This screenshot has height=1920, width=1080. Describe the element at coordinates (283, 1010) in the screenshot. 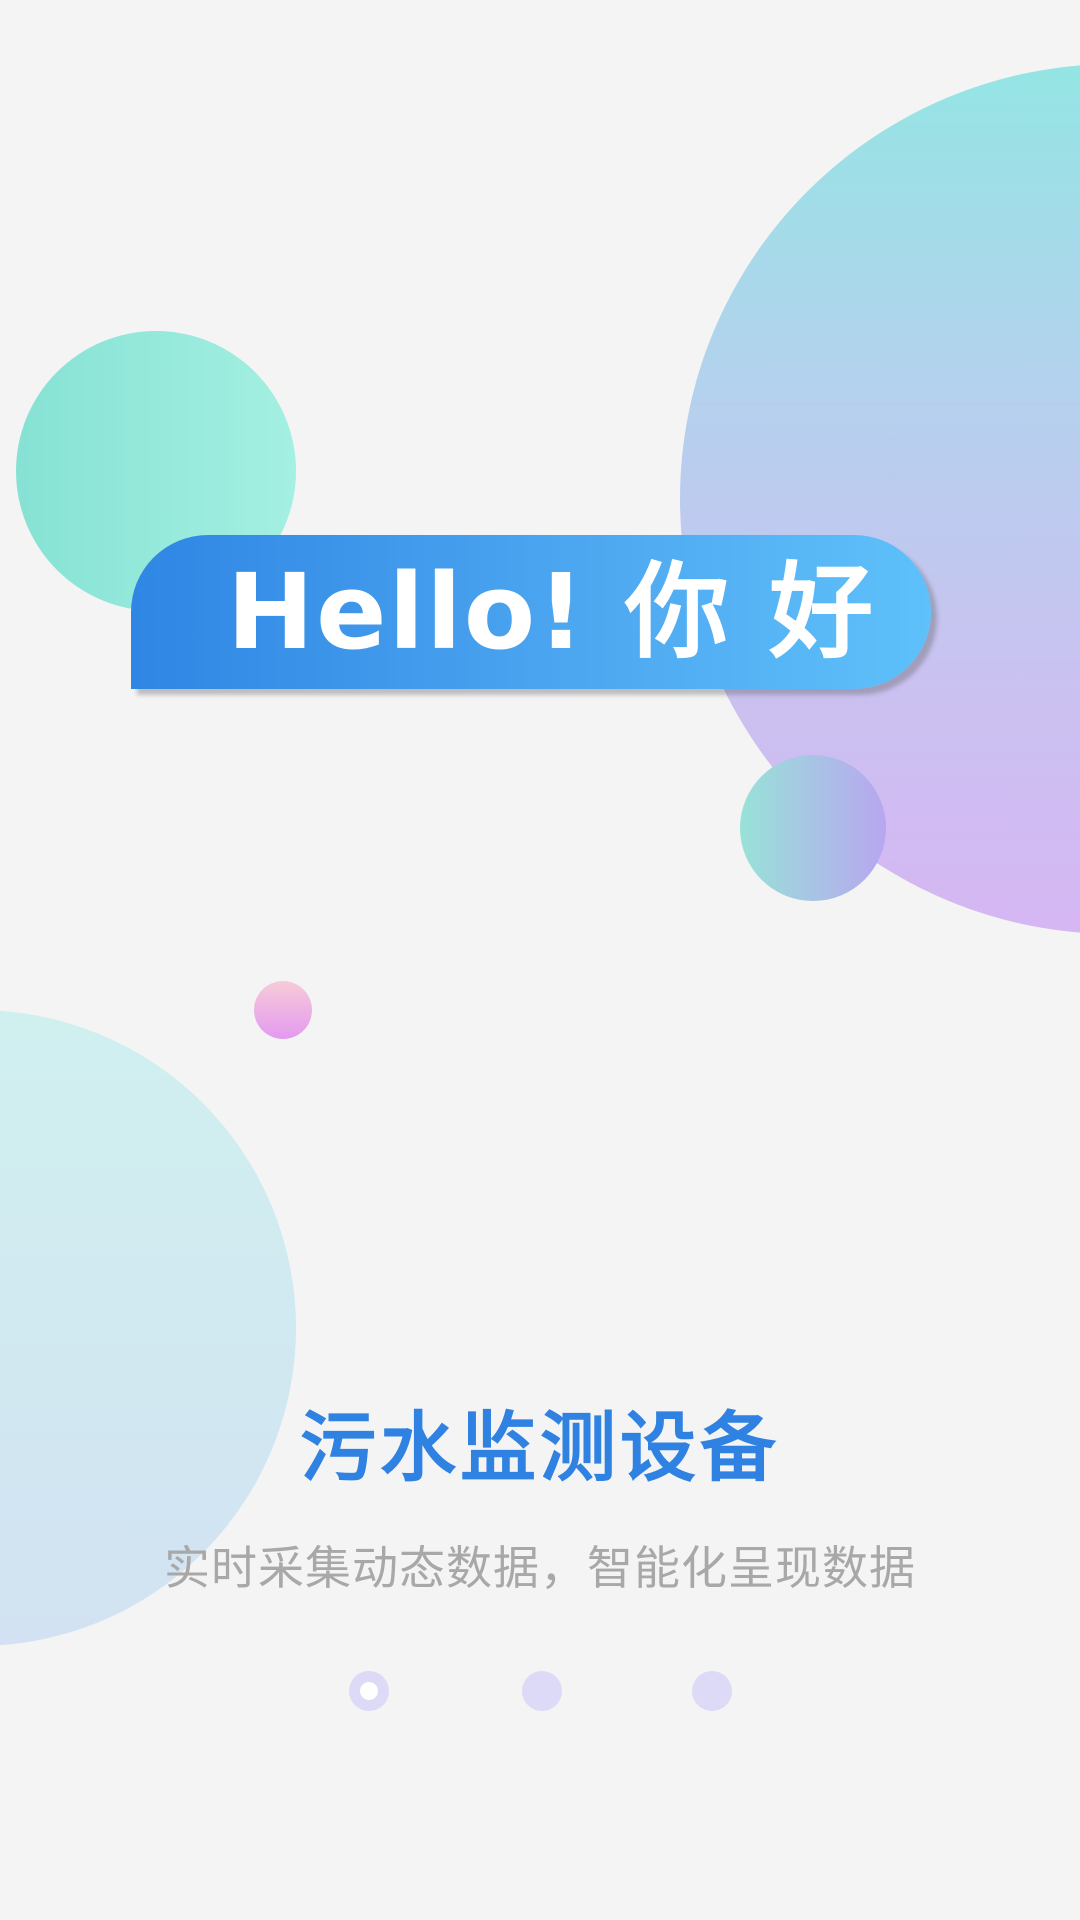

I see `decorative-bubble-pink` at that location.